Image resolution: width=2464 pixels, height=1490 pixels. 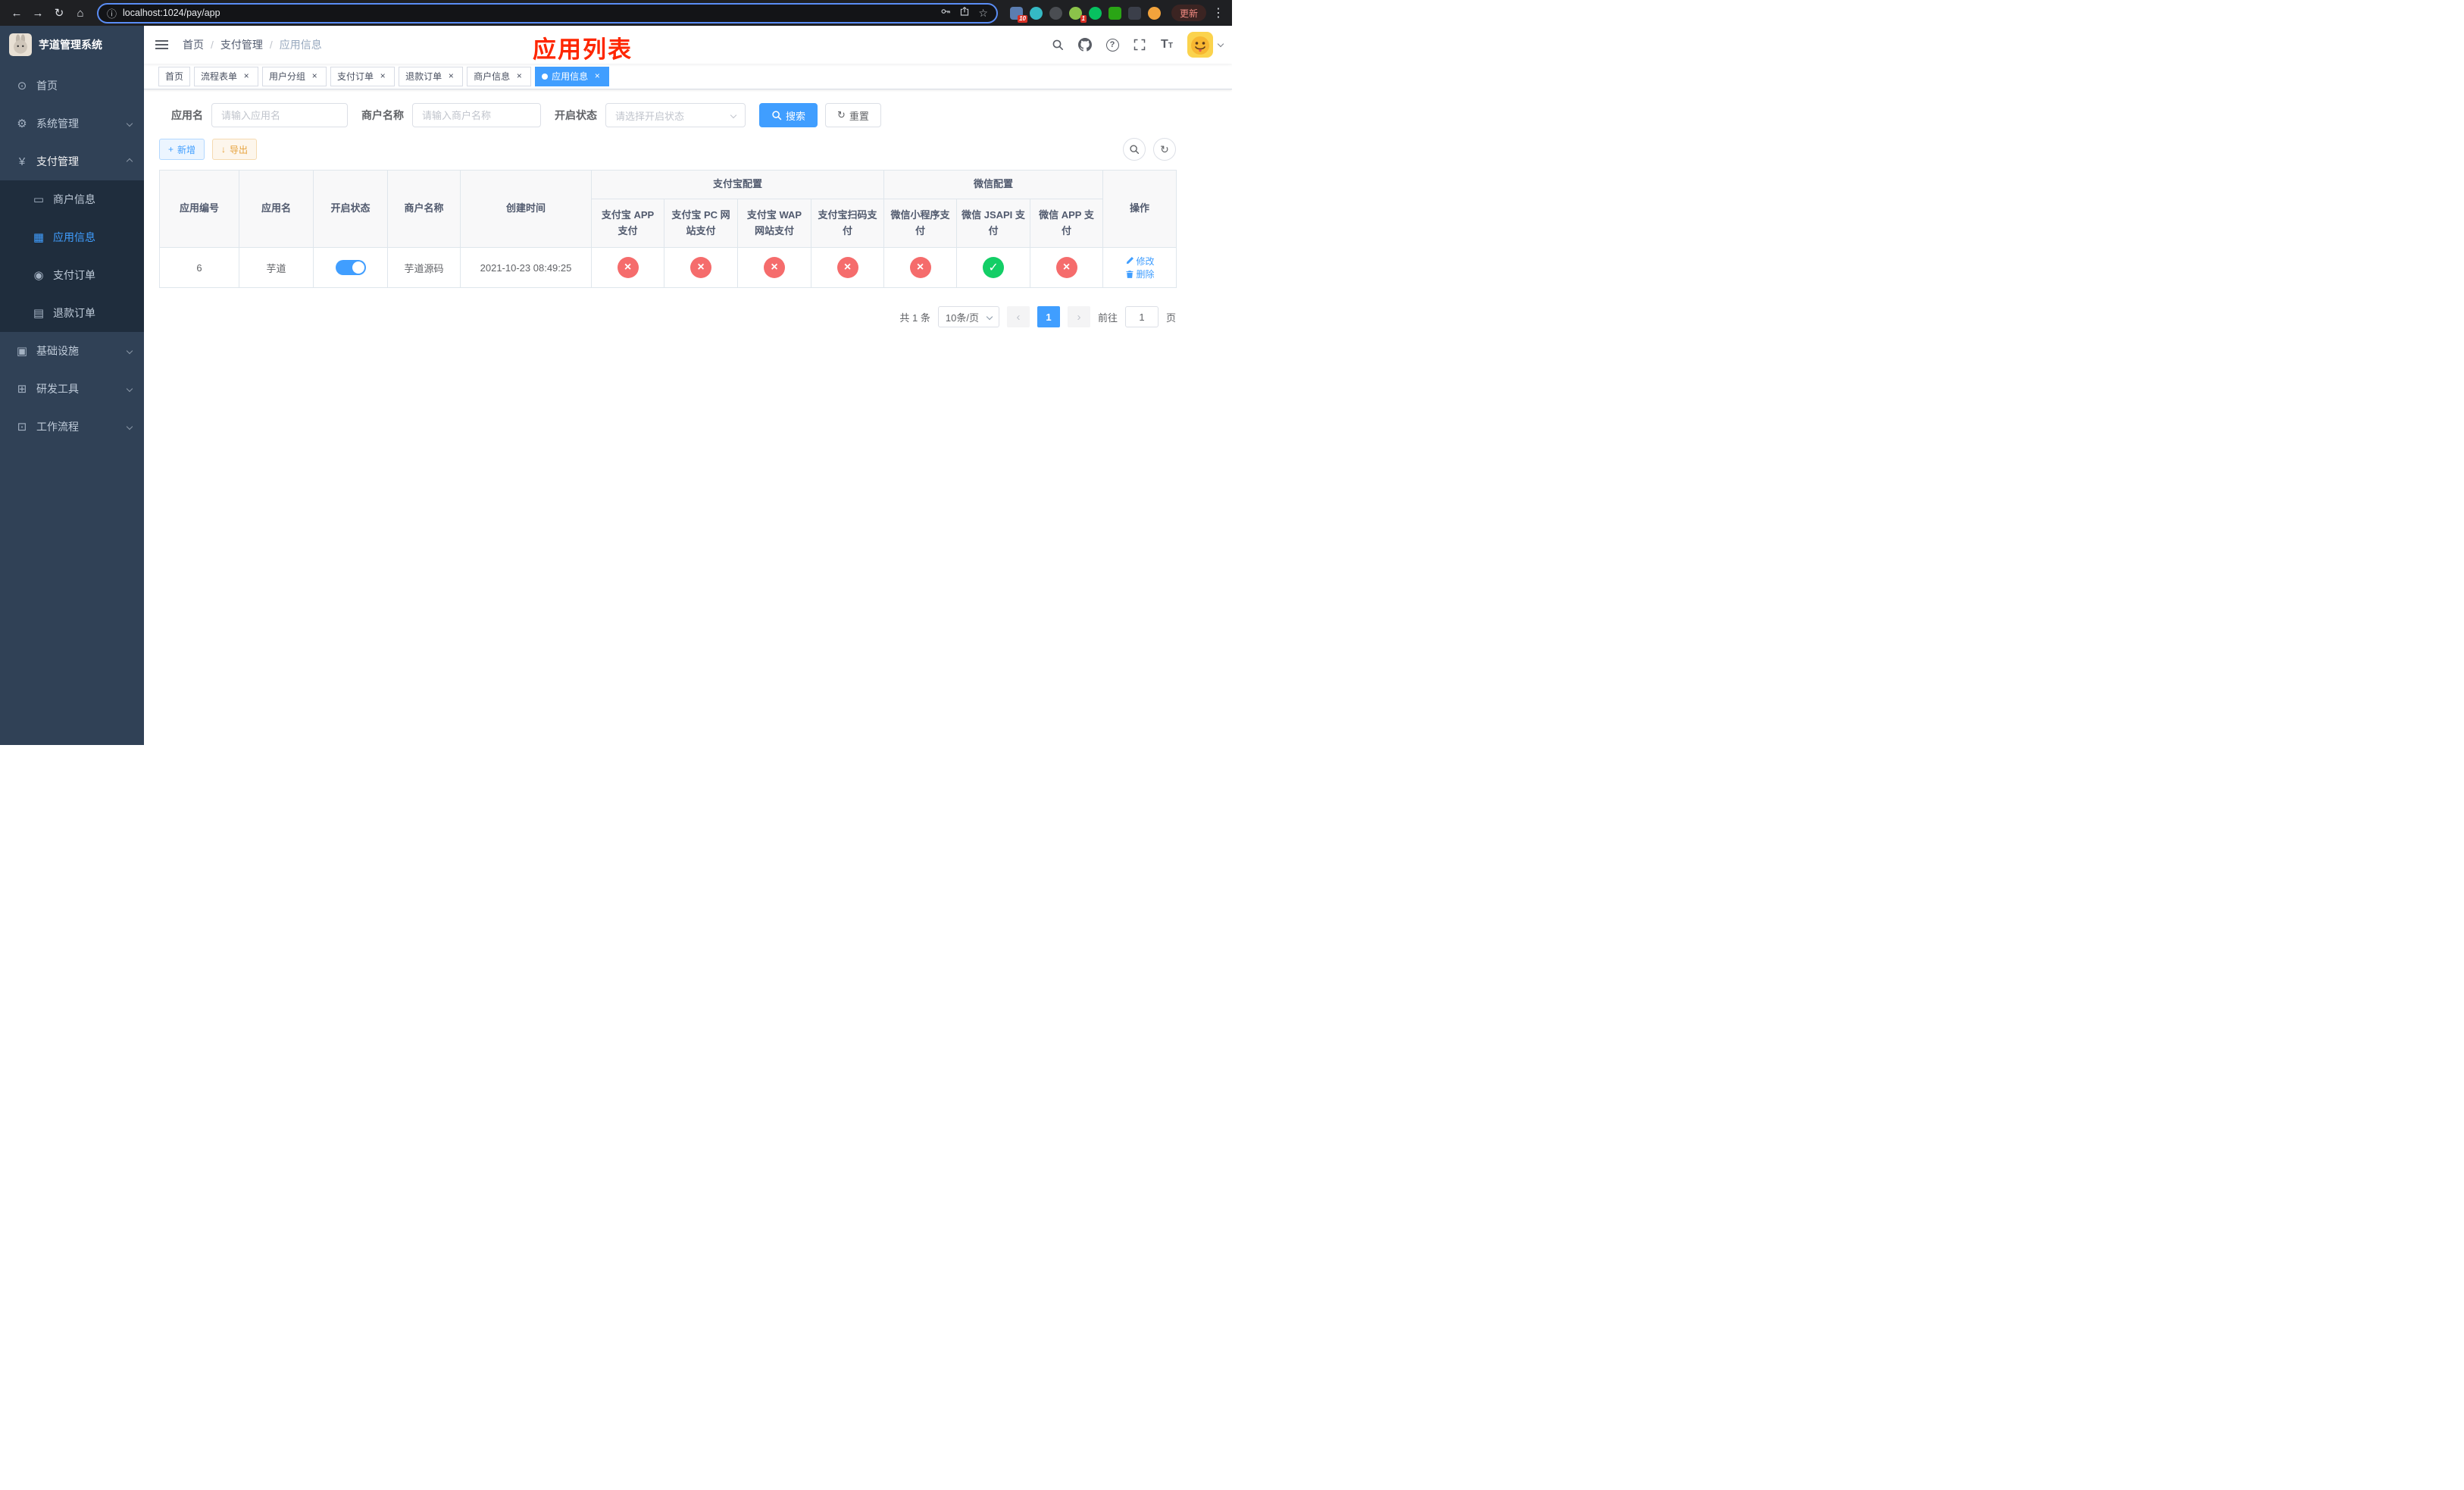 What do you see at coordinates (294, 76) in the screenshot?
I see `tab-用户分组: 用户分组 ×` at bounding box center [294, 76].